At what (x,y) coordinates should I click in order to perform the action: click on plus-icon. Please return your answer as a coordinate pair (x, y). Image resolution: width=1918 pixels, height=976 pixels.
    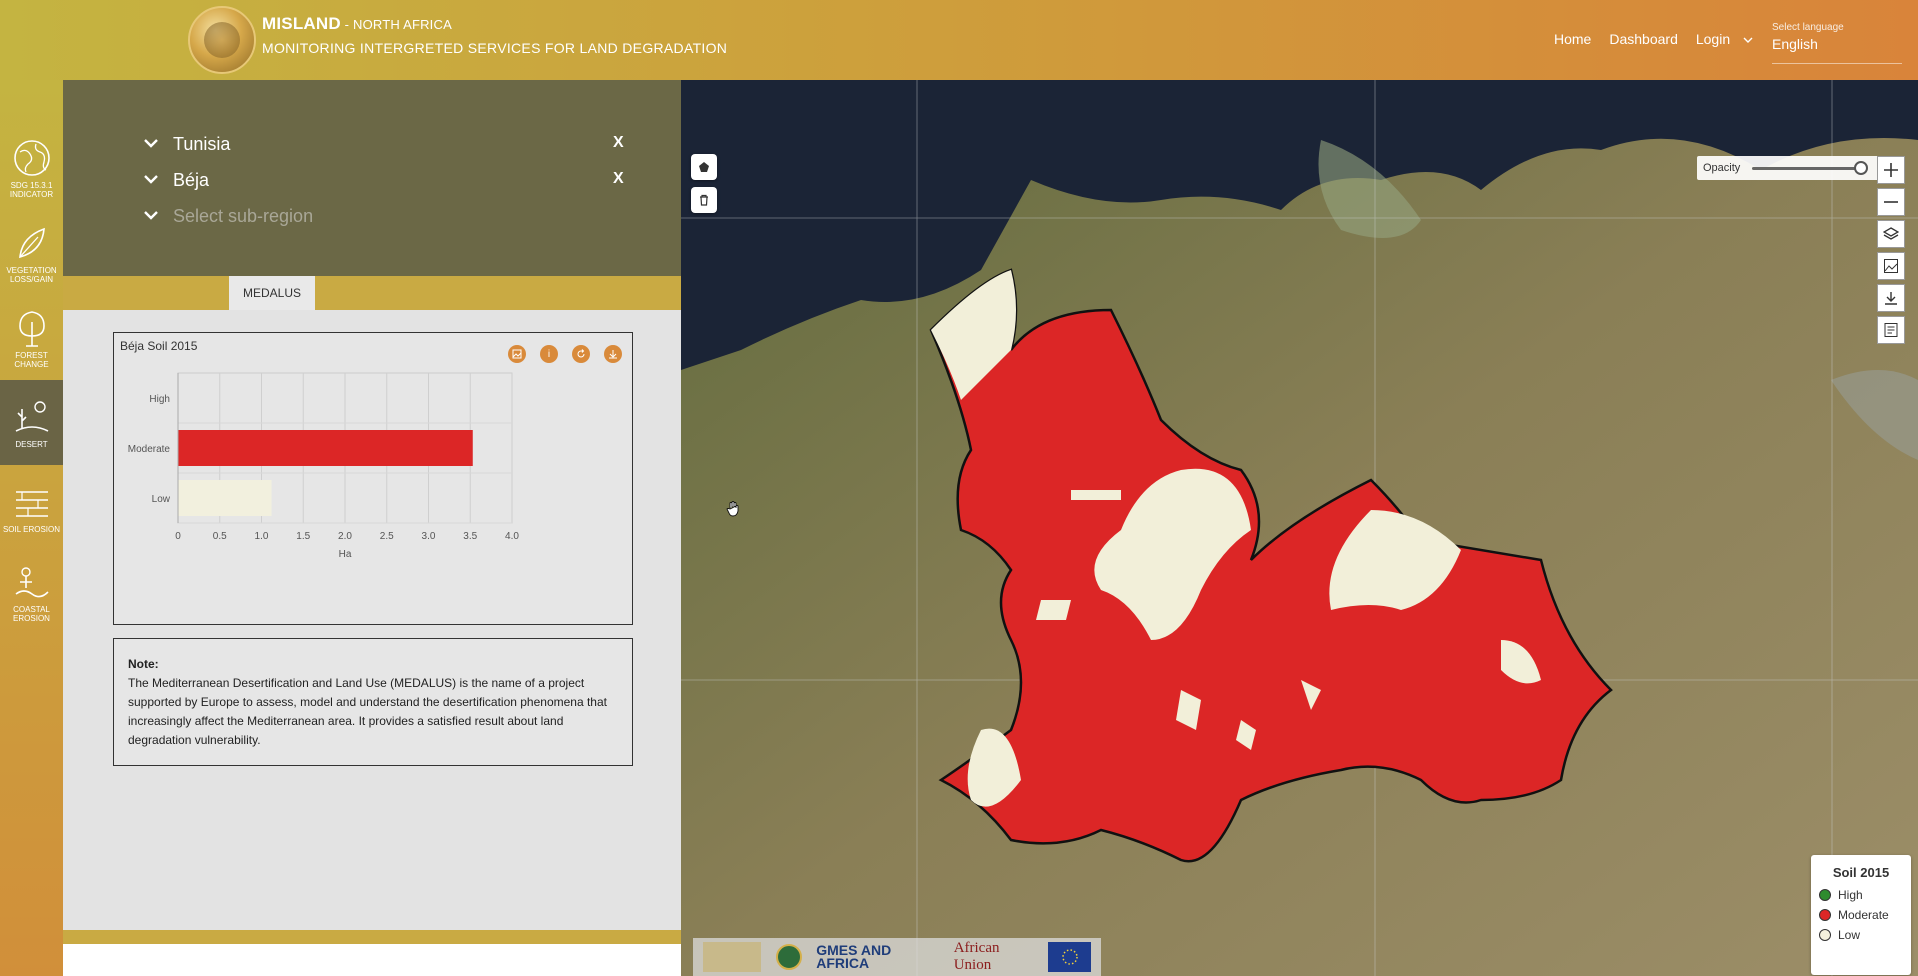
    Looking at the image, I should click on (1891, 170).